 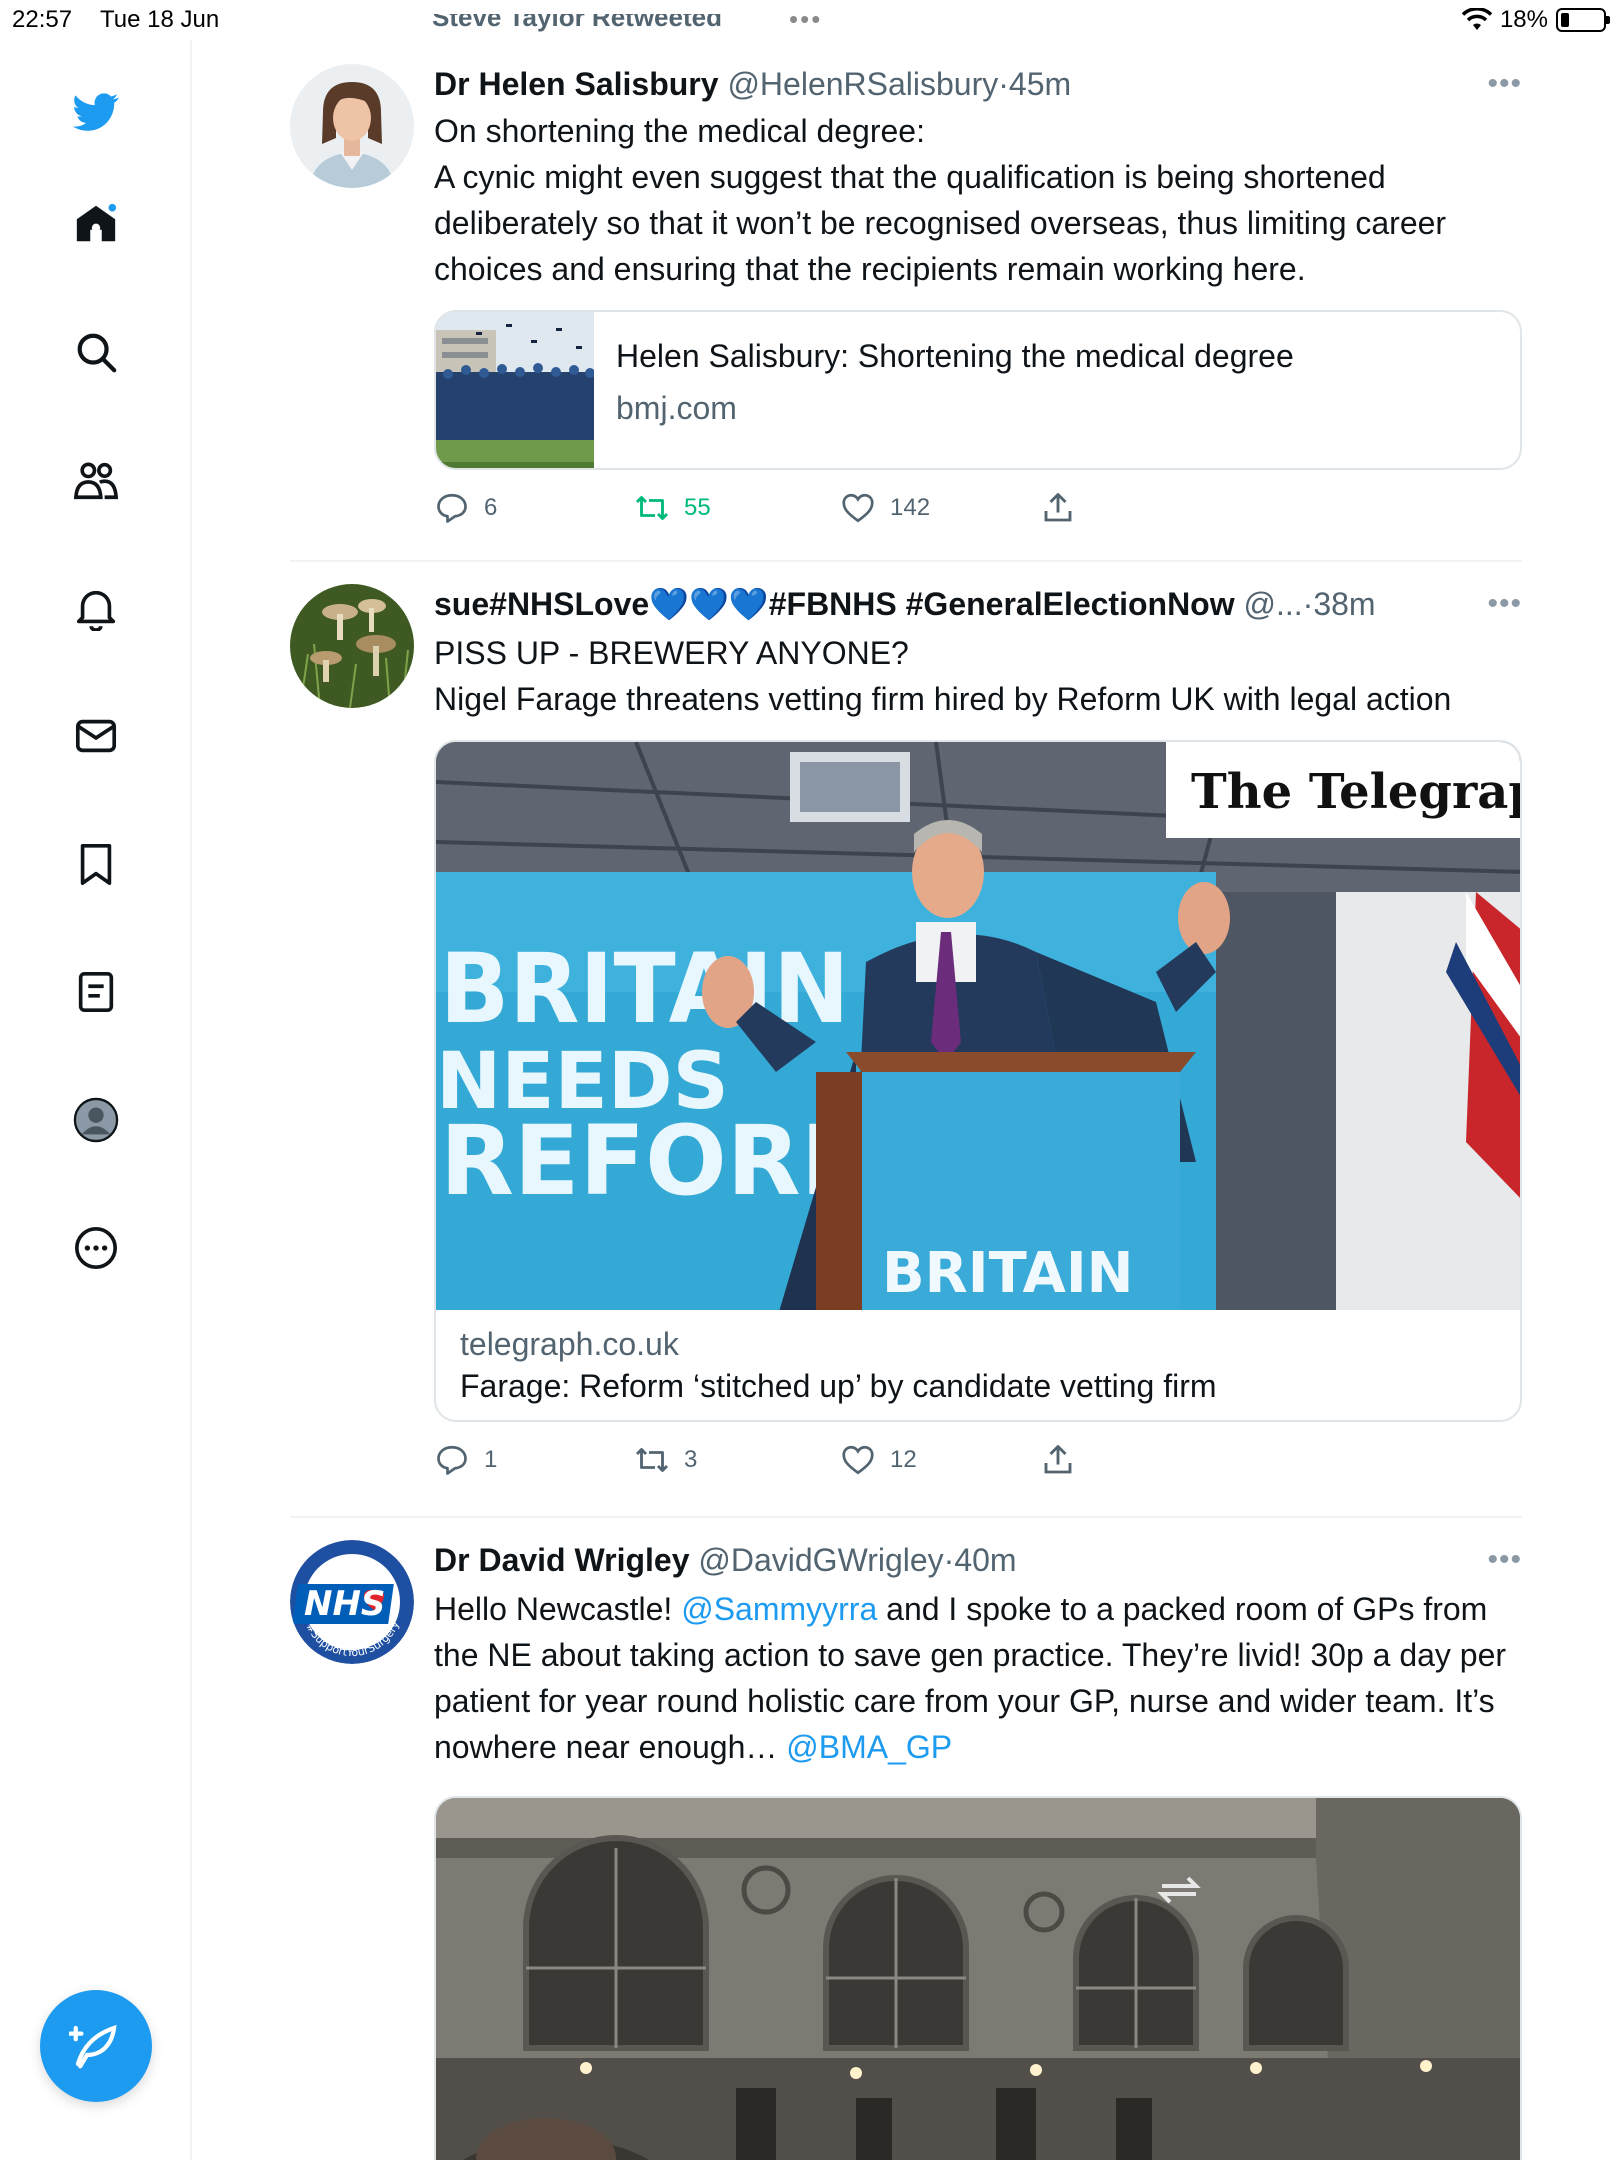 I want to click on avatar: NHS #SupportYourSurgery, so click(x=352, y=1602).